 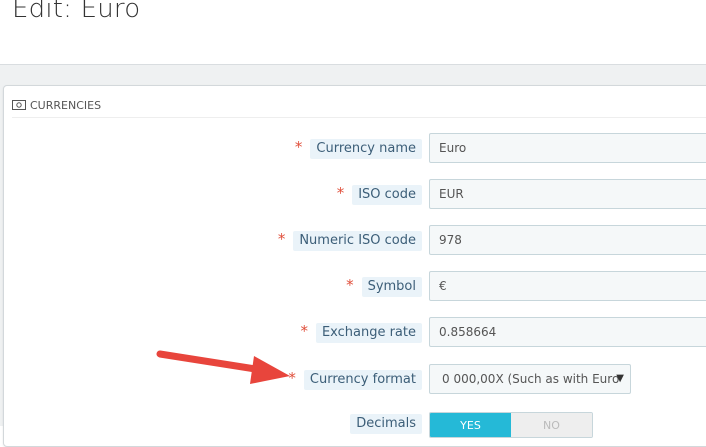 What do you see at coordinates (391, 287) in the screenshot?
I see `symbol-label-text: Symbol` at bounding box center [391, 287].